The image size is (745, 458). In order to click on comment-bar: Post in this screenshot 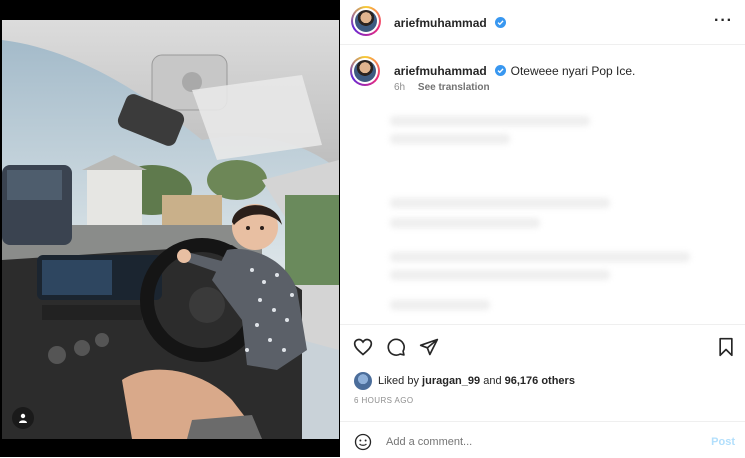, I will do `click(542, 439)`.